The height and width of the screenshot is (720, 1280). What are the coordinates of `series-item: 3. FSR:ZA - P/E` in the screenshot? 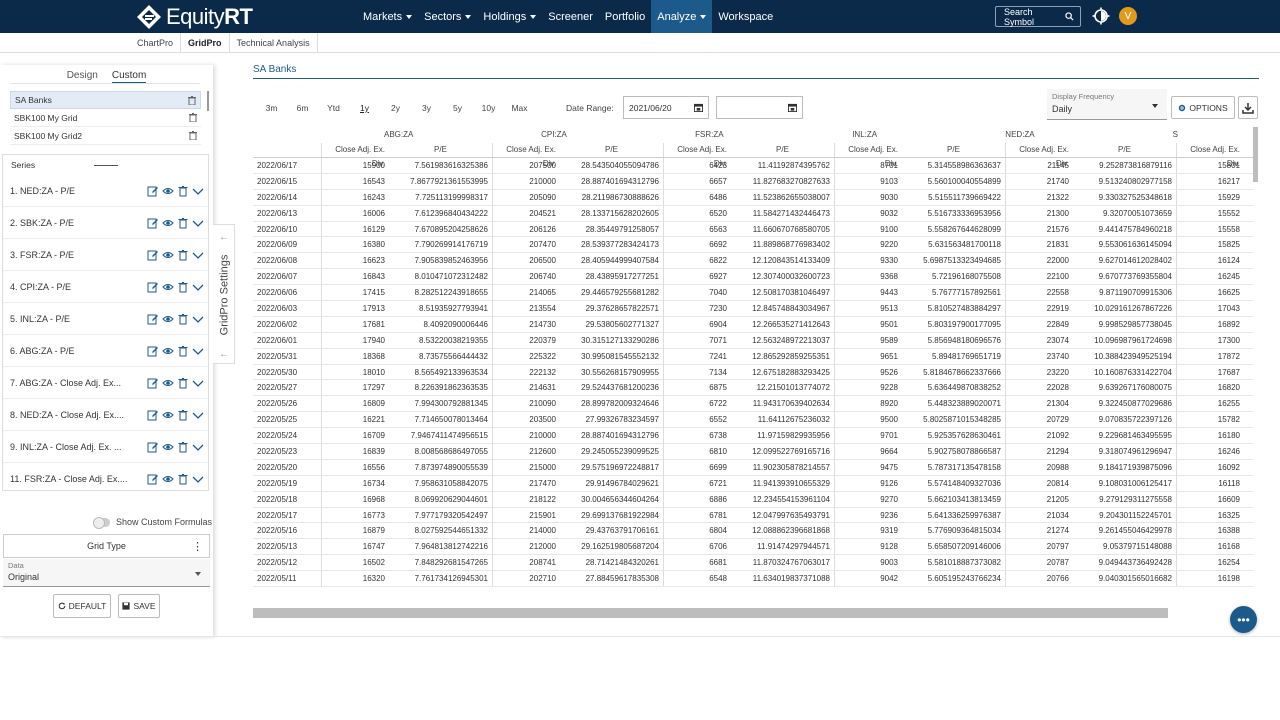 It's located at (105, 255).